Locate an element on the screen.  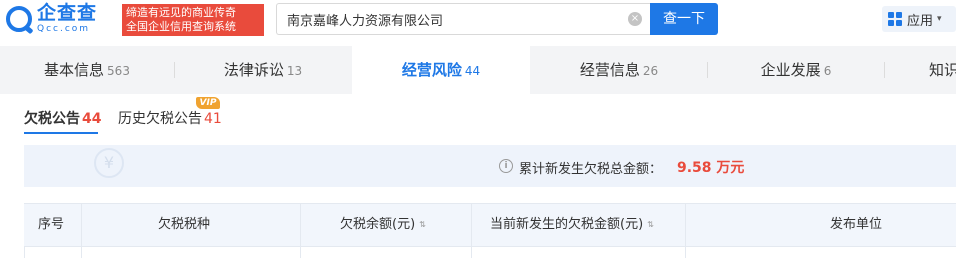
subtab-history-tax-arrears: 历史欠税公告 41 is located at coordinates (170, 118).